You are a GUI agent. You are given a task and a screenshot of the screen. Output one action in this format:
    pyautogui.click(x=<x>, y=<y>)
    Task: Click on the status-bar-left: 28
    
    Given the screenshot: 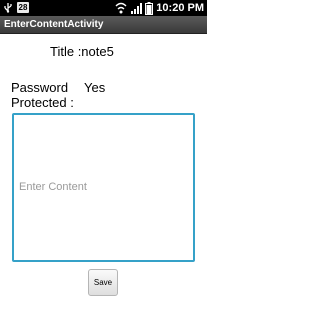 What is the action you would take?
    pyautogui.click(x=15, y=7)
    